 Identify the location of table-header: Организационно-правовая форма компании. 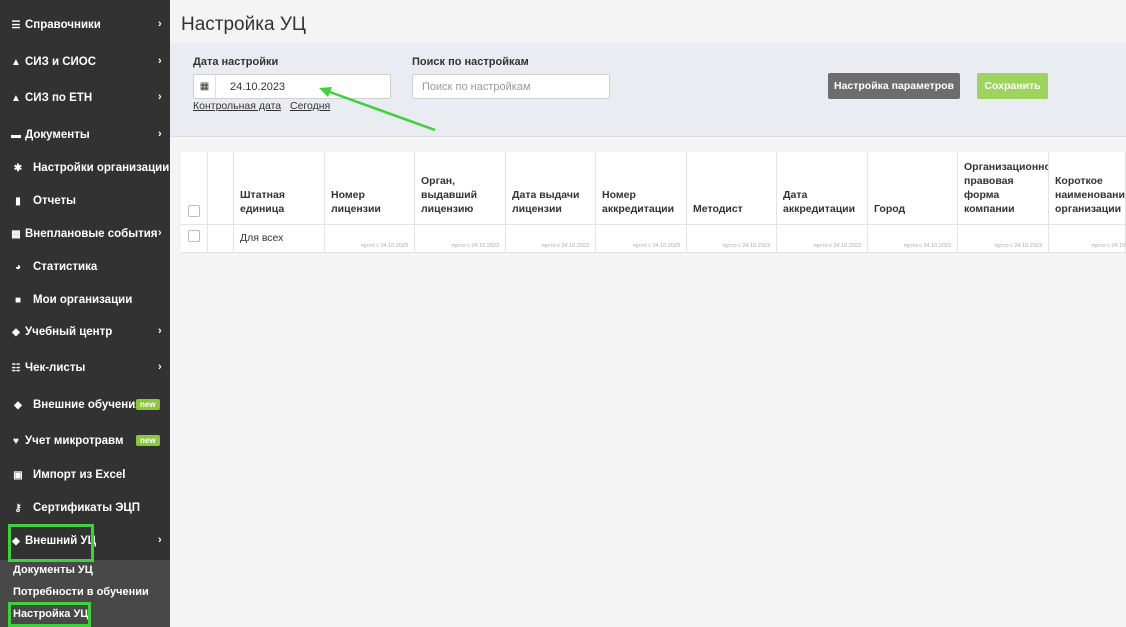
(1003, 188).